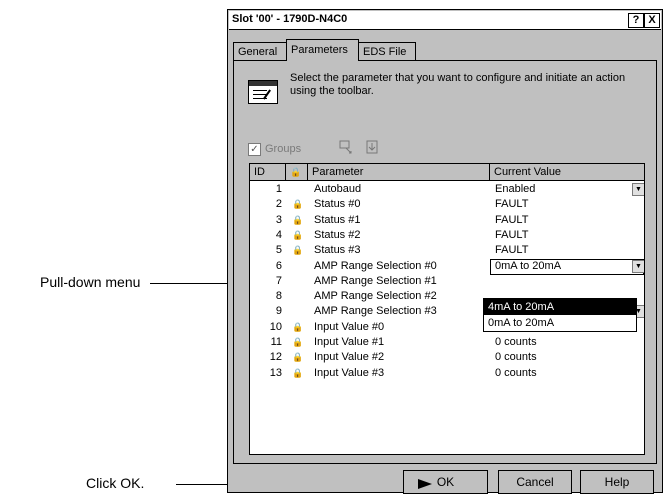 Image resolution: width=666 pixels, height=503 pixels. Describe the element at coordinates (260, 51) in the screenshot. I see `tab-general: General` at that location.